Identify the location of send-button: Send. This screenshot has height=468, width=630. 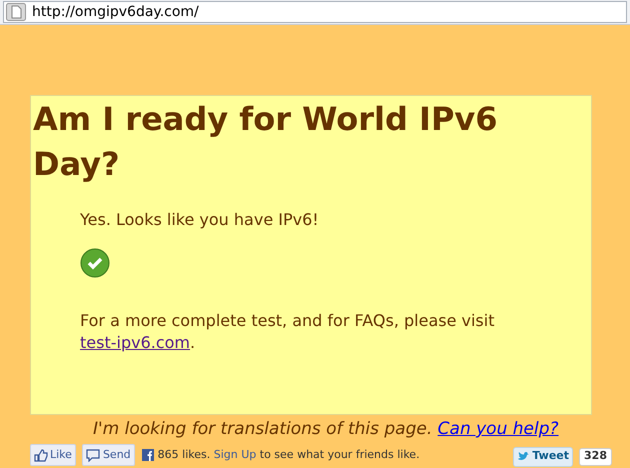
(108, 455).